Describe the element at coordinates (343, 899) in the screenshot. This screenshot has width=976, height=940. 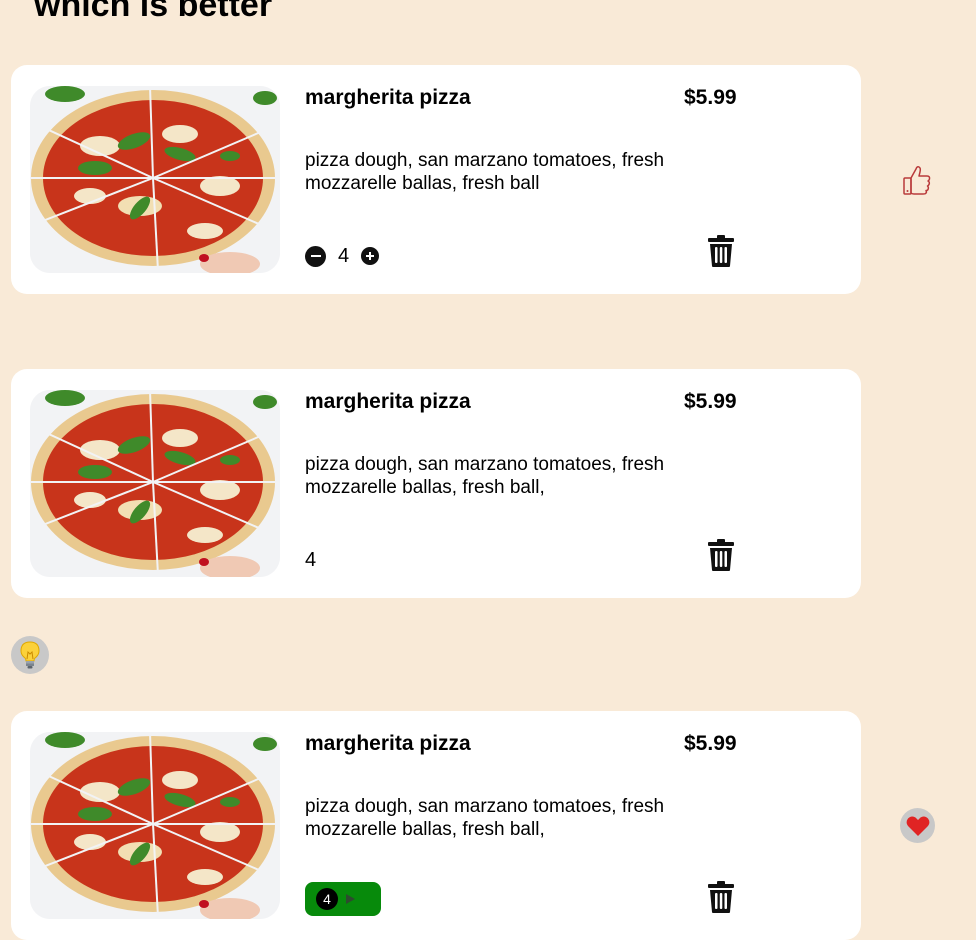
I see `quantity-play-button: 4` at that location.